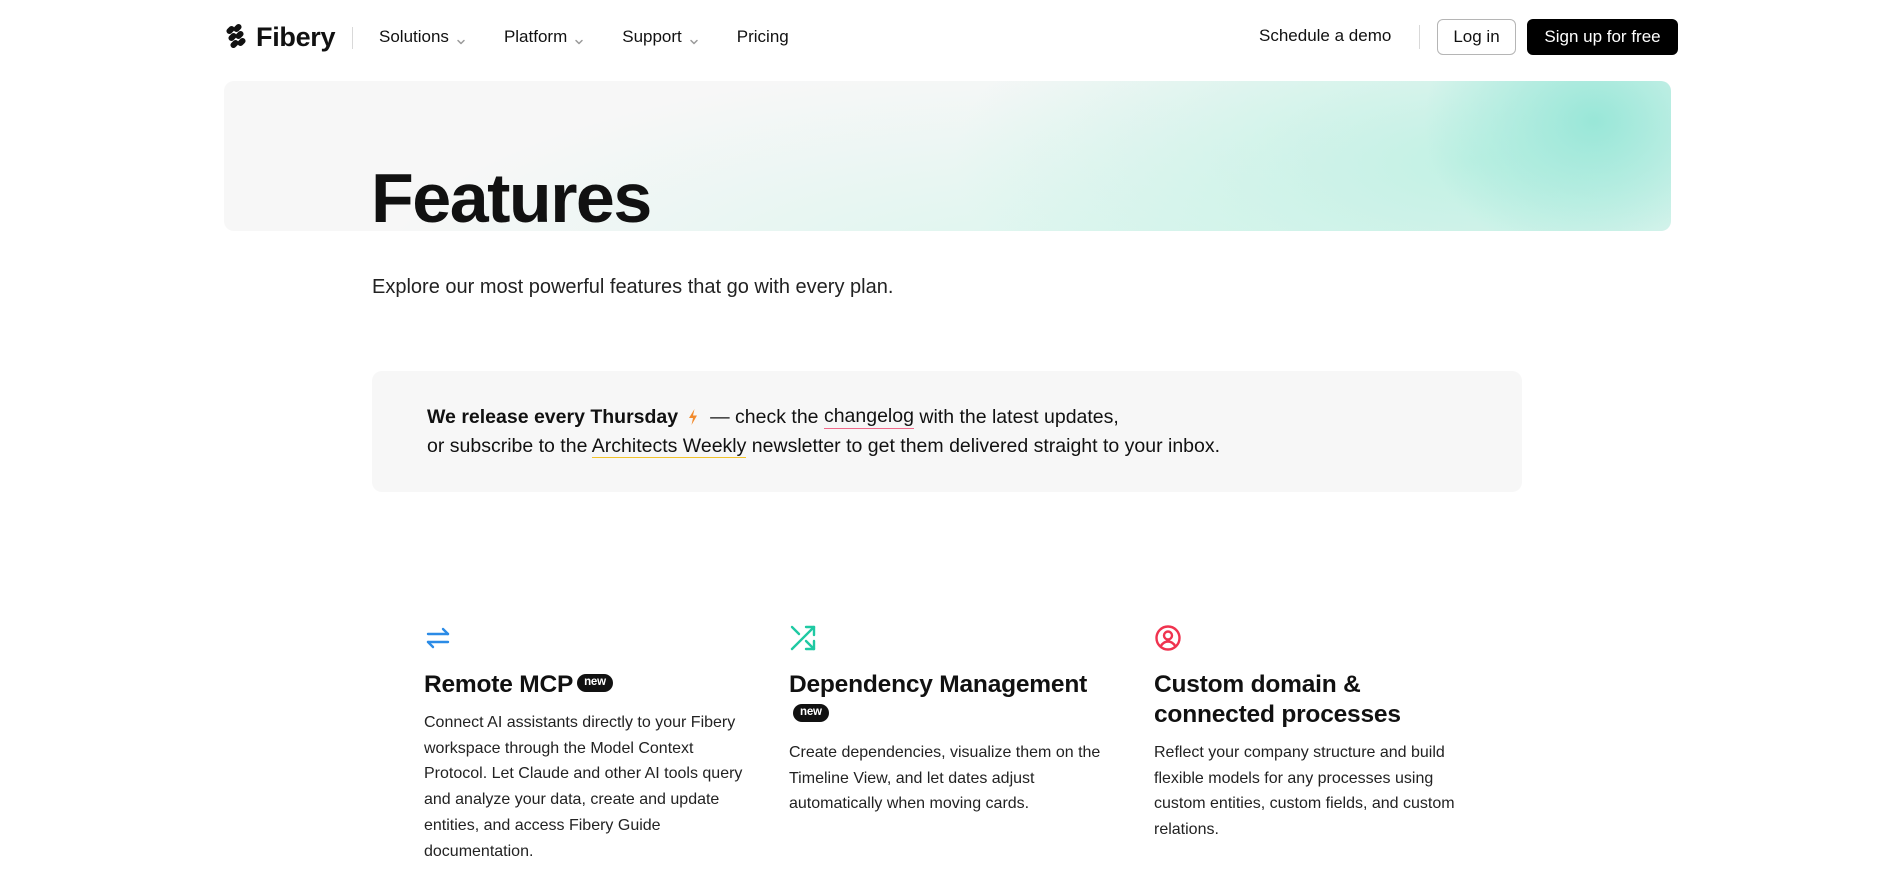 The height and width of the screenshot is (893, 1881). What do you see at coordinates (535, 36) in the screenshot?
I see `nav-item-label: Platform` at bounding box center [535, 36].